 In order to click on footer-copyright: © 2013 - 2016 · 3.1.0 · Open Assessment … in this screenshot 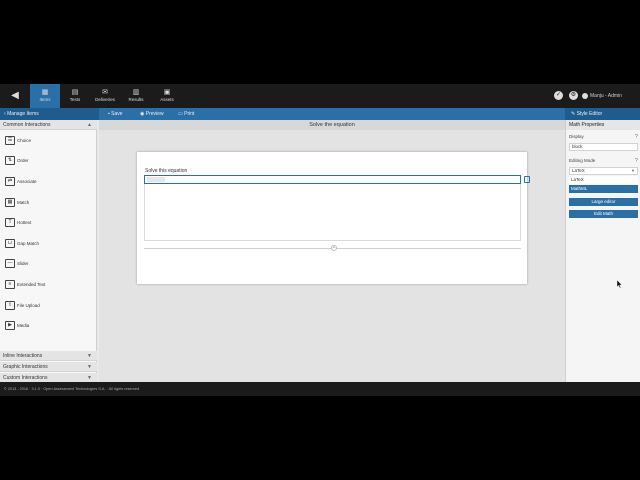, I will do `click(320, 389)`.